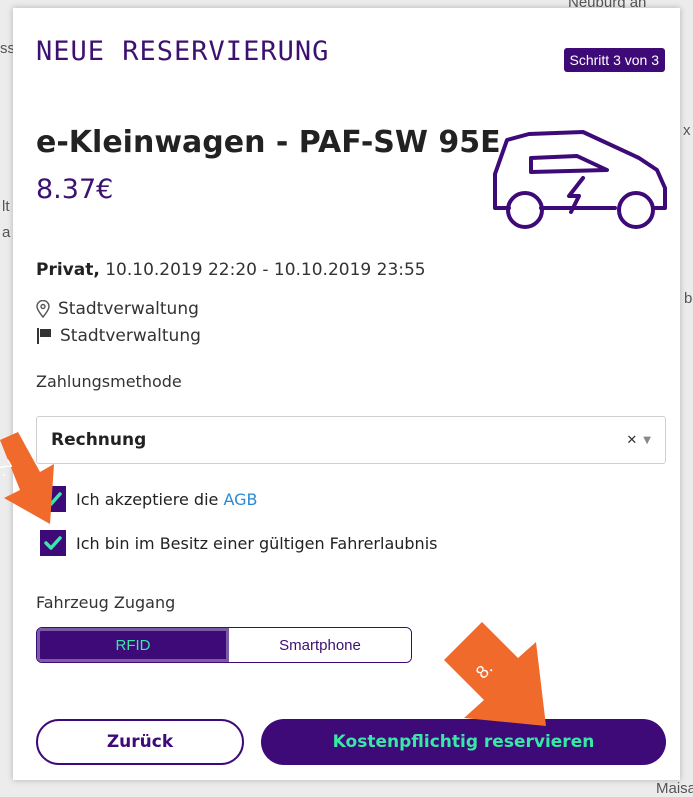 The height and width of the screenshot is (797, 693). Describe the element at coordinates (631, 440) in the screenshot. I see `clear-icon: ✕` at that location.